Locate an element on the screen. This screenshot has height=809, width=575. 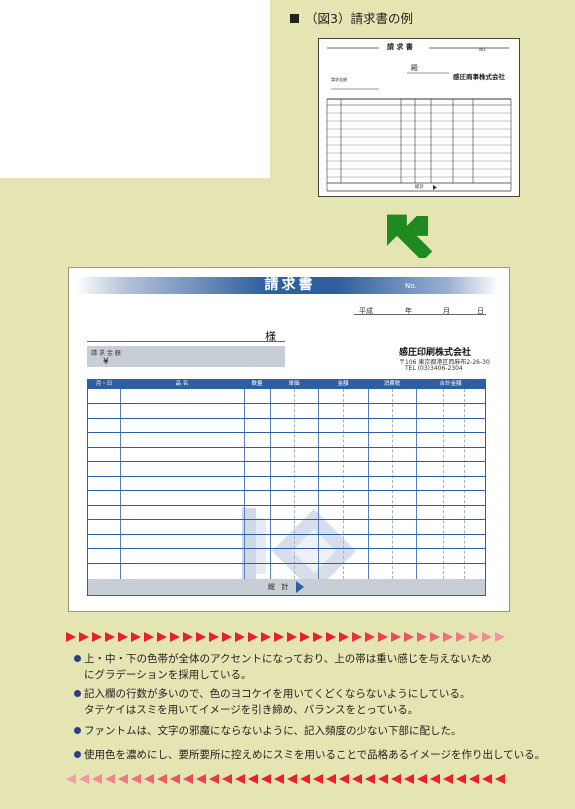
table-header: 月・日 品 名 数量 単価 金額 消費税 合計金額 is located at coordinates (286, 384).